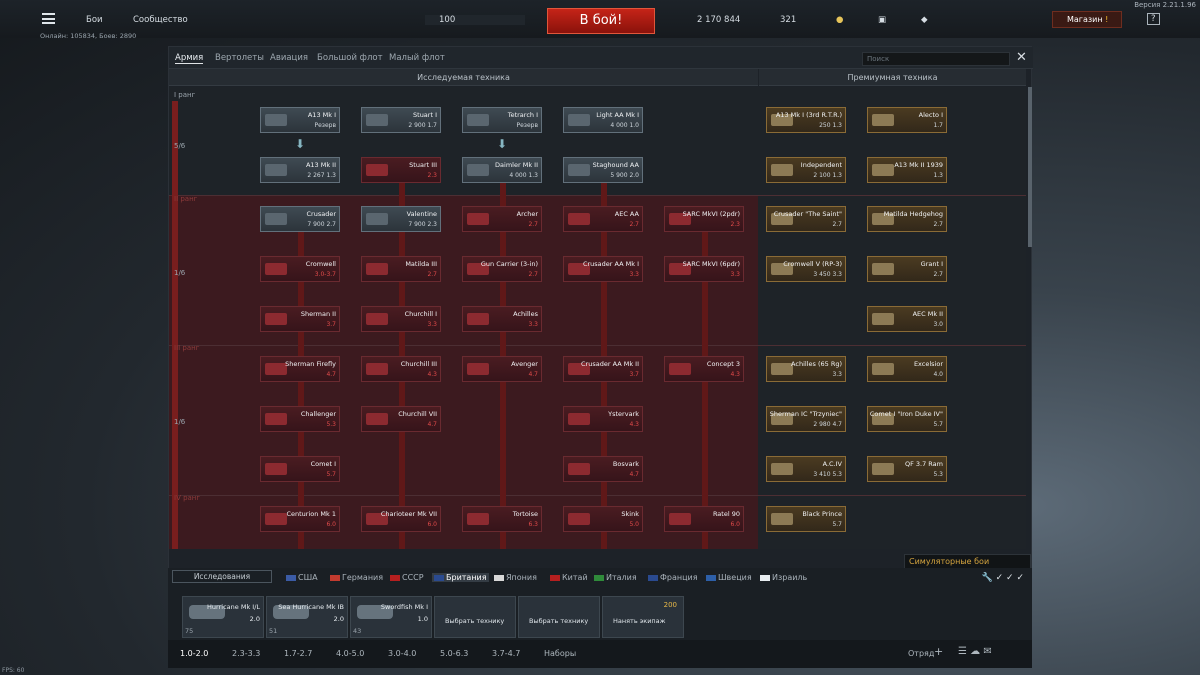 This screenshot has width=1200, height=675. What do you see at coordinates (806, 269) in the screenshot?
I see `vehicle-card-cromwell5: Cromwell V (RP-3) 3 450 3.3` at bounding box center [806, 269].